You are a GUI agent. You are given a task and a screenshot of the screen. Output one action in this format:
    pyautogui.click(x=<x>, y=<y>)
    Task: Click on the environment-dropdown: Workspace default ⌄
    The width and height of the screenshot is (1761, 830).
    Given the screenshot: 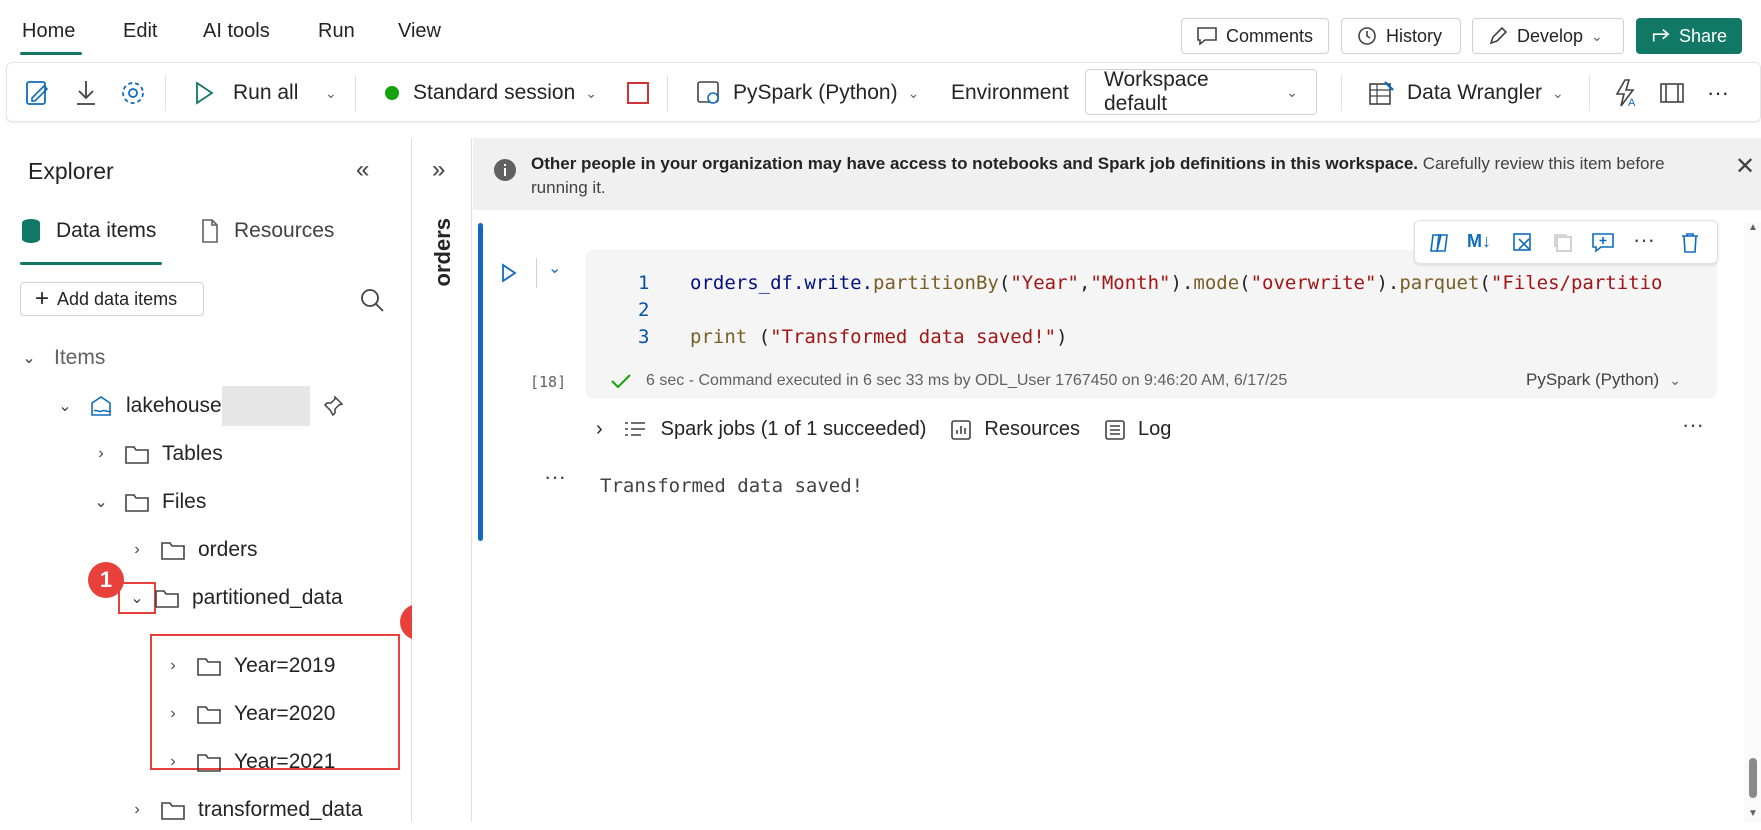 What is the action you would take?
    pyautogui.click(x=1201, y=91)
    